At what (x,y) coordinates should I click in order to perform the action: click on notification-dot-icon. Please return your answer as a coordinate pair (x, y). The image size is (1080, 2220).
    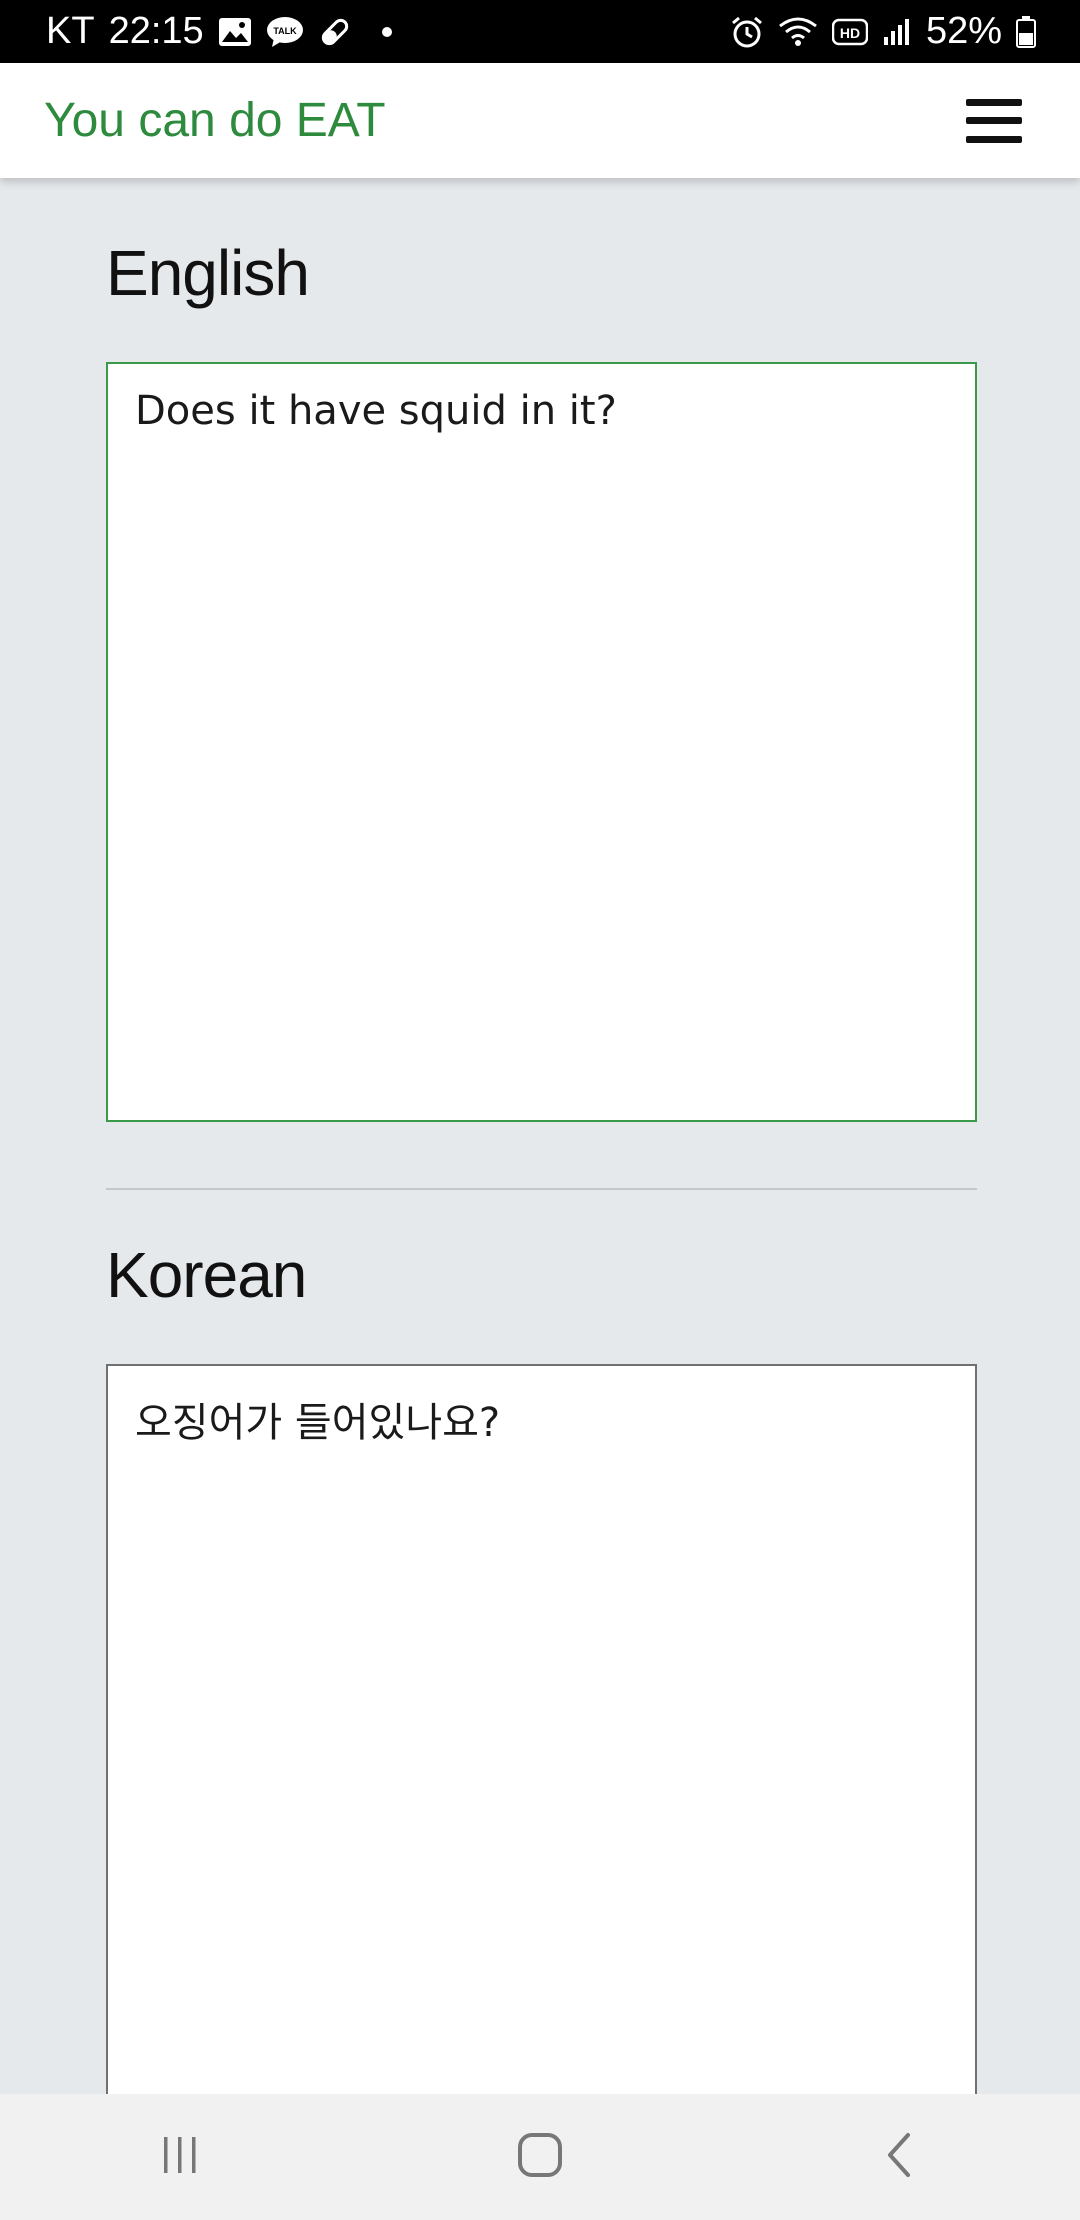
    Looking at the image, I should click on (386, 31).